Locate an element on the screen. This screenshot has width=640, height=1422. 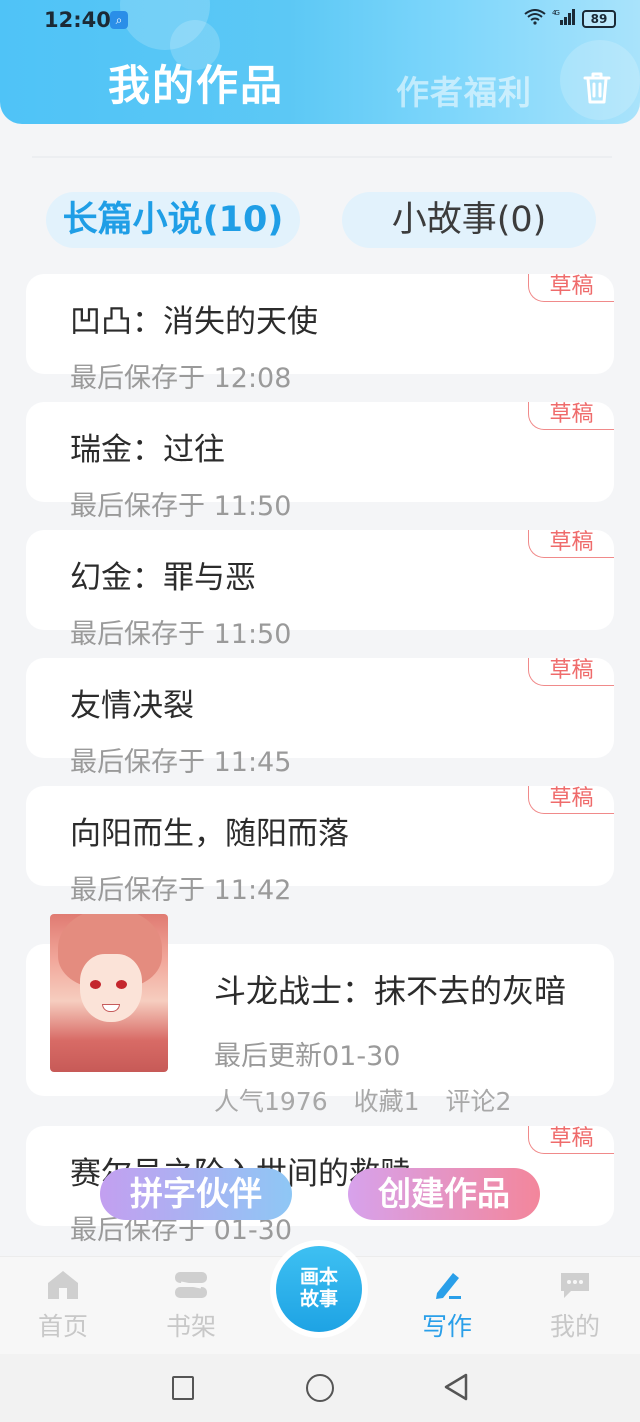
center-button-line1: 画本 is located at coordinates (318, 1277).